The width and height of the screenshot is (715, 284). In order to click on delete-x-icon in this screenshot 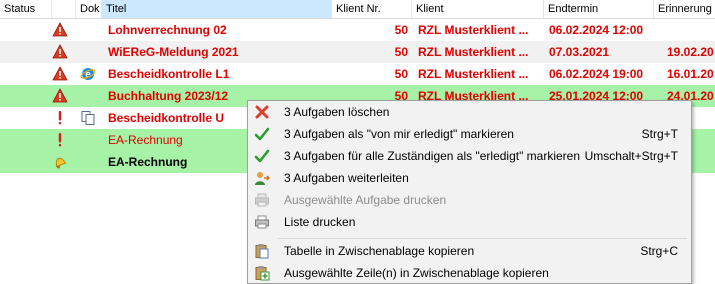, I will do `click(262, 112)`.